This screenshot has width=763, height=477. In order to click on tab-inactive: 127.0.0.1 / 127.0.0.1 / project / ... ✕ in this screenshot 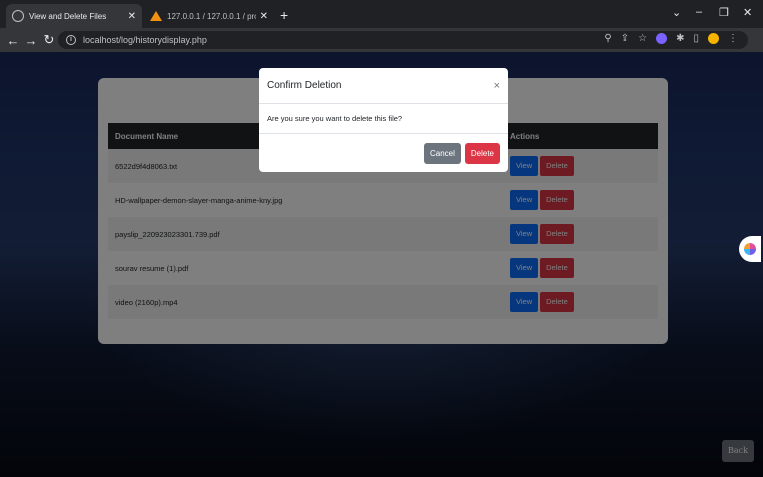, I will do `click(209, 16)`.